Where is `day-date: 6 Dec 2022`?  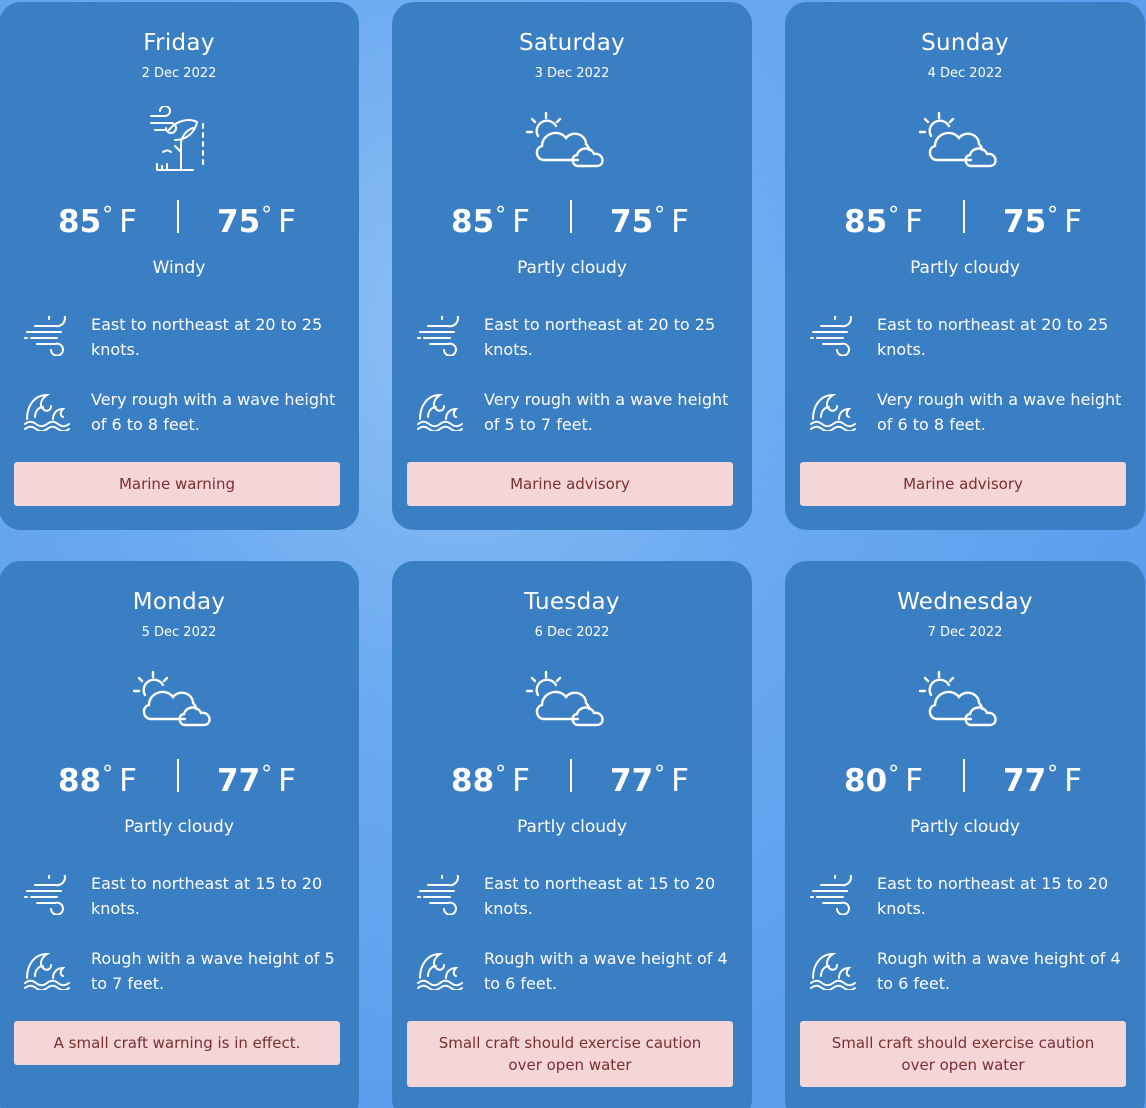 day-date: 6 Dec 2022 is located at coordinates (572, 632).